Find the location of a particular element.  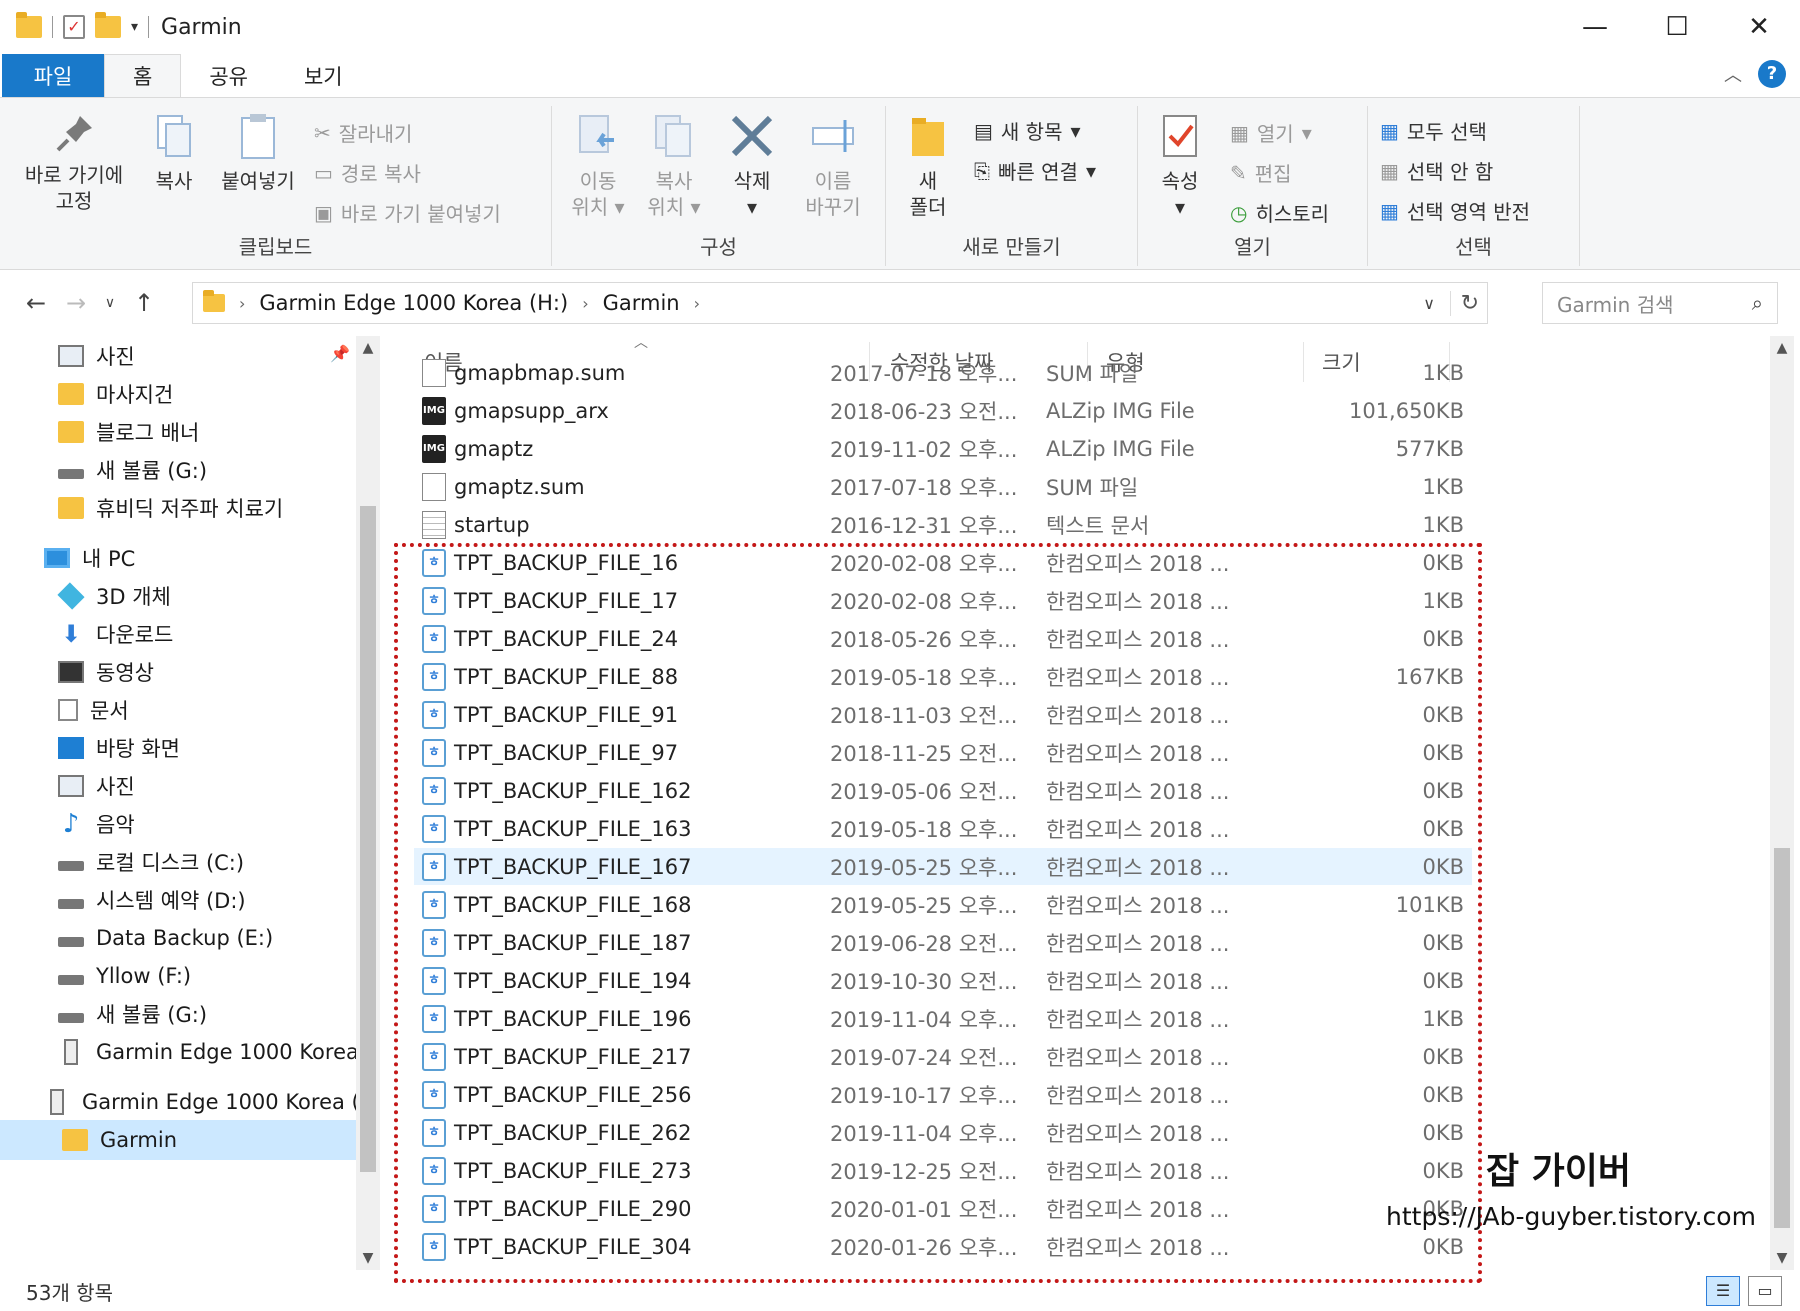

tab-home: 홈 is located at coordinates (143, 75).